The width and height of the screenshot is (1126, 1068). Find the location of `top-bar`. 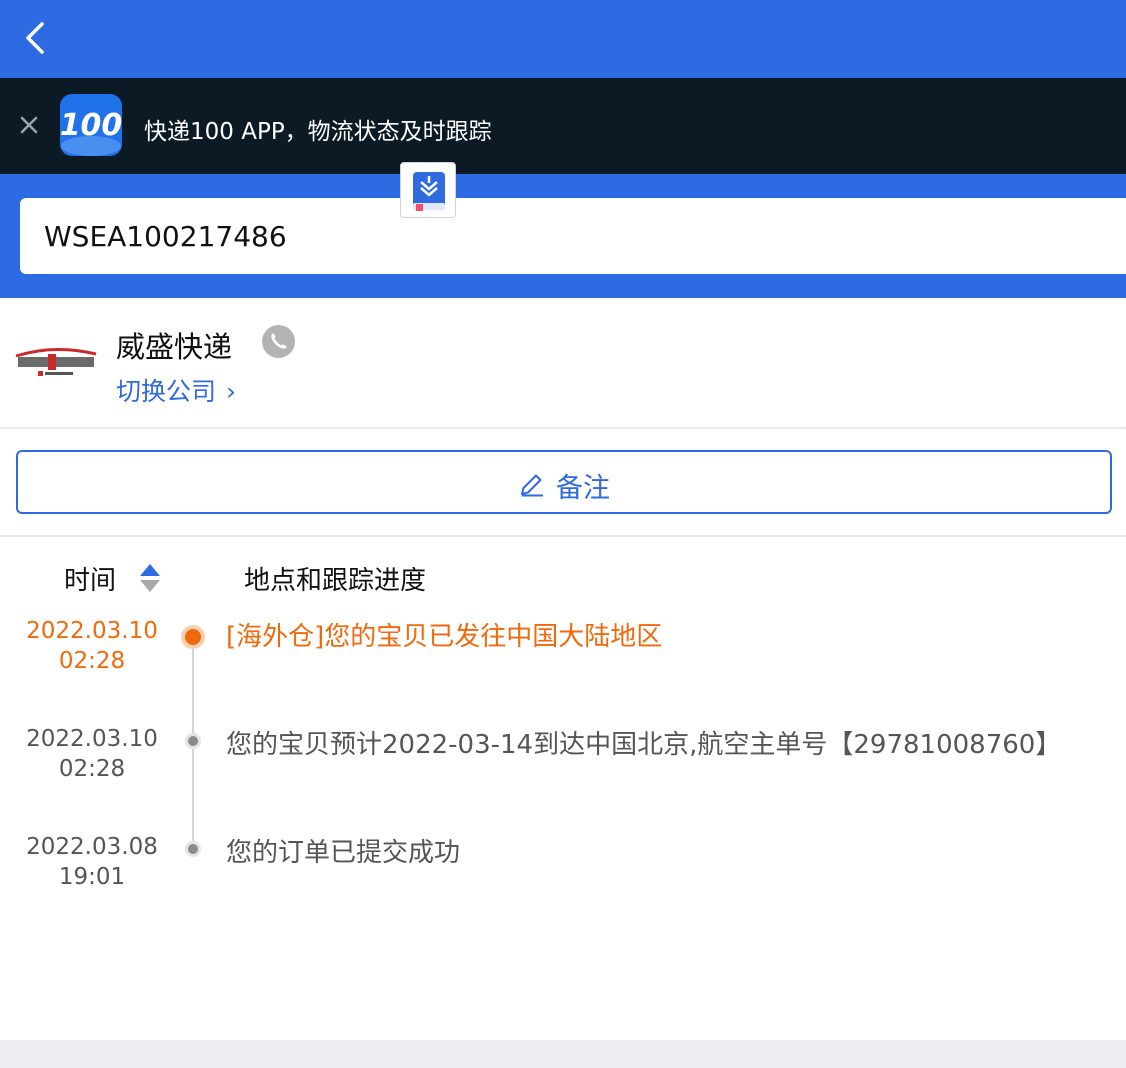

top-bar is located at coordinates (563, 39).